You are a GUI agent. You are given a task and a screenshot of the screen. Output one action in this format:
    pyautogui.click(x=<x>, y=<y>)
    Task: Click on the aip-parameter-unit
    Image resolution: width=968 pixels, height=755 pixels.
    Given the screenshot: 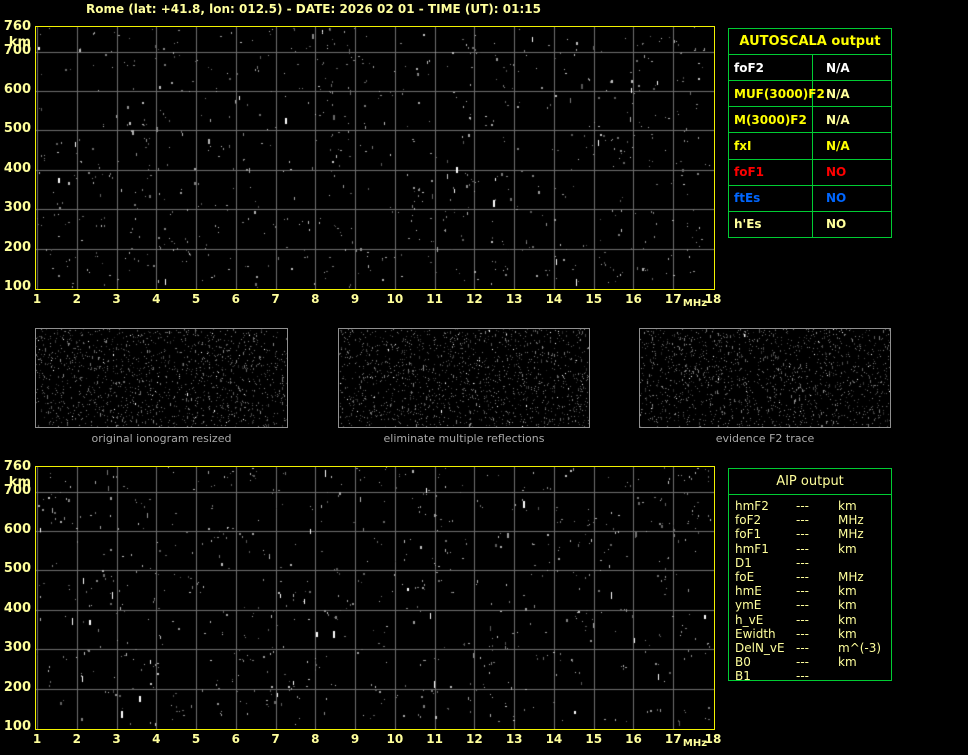 What is the action you would take?
    pyautogui.click(x=864, y=563)
    